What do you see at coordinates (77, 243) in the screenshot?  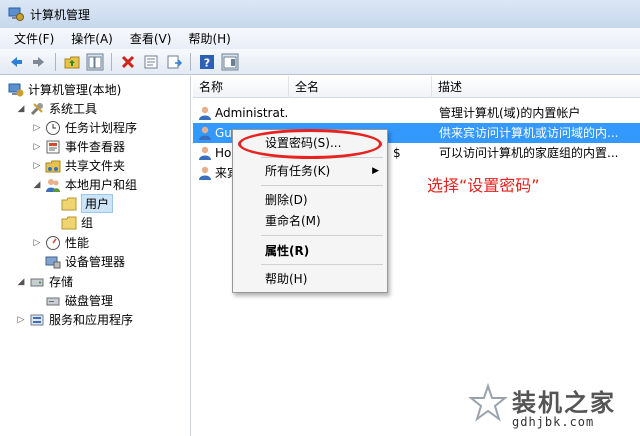 I see `tree-item-label: 性能` at bounding box center [77, 243].